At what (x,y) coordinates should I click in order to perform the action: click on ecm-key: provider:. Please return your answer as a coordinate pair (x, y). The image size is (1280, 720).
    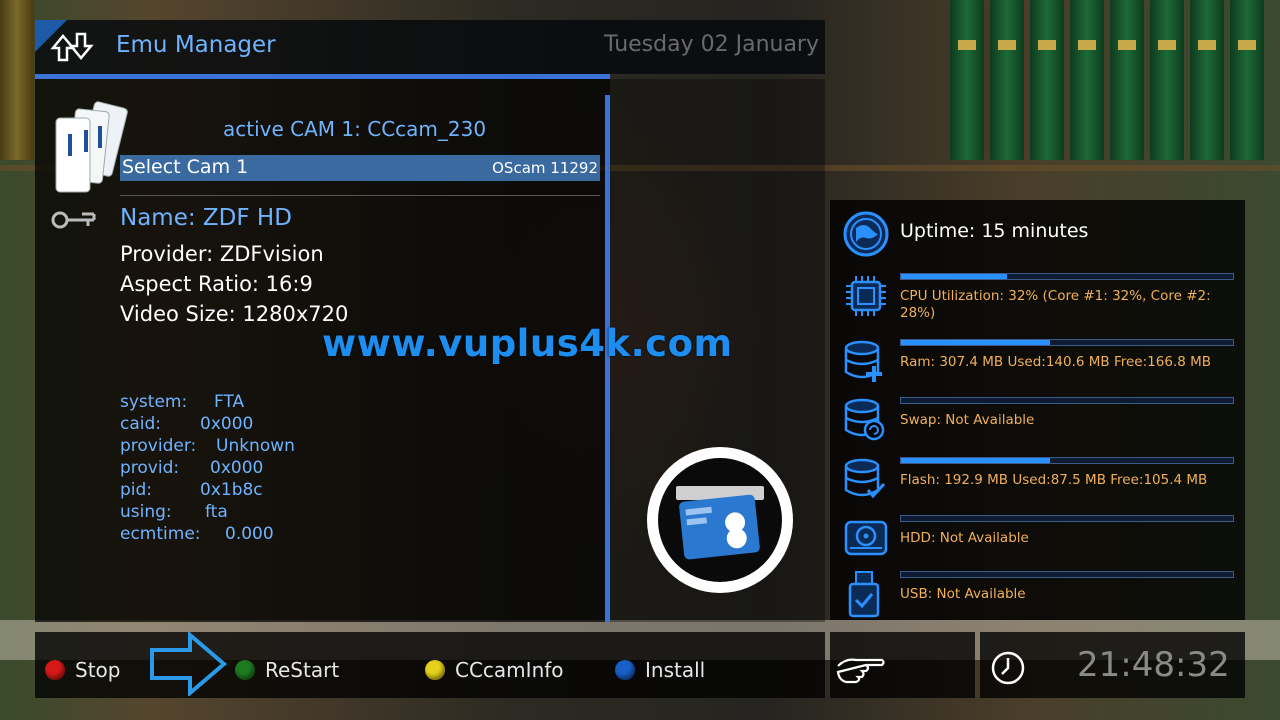
    Looking at the image, I should click on (158, 446).